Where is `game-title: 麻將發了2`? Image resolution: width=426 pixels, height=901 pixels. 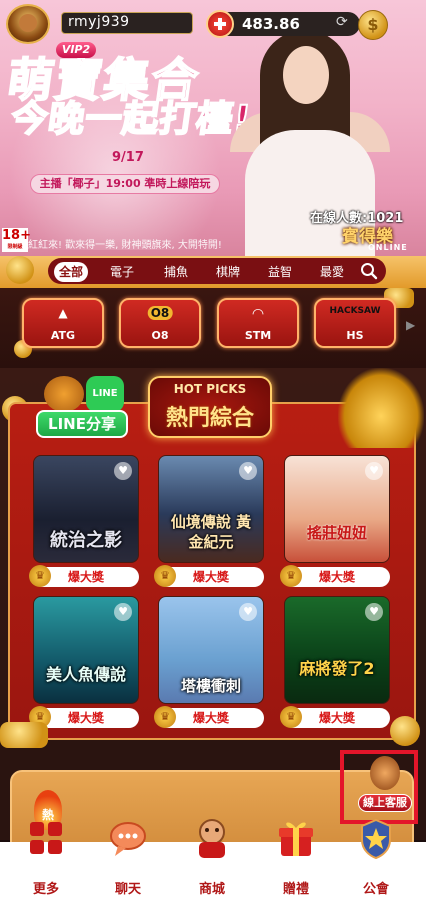
game-title: 麻將發了2 is located at coordinates (337, 668).